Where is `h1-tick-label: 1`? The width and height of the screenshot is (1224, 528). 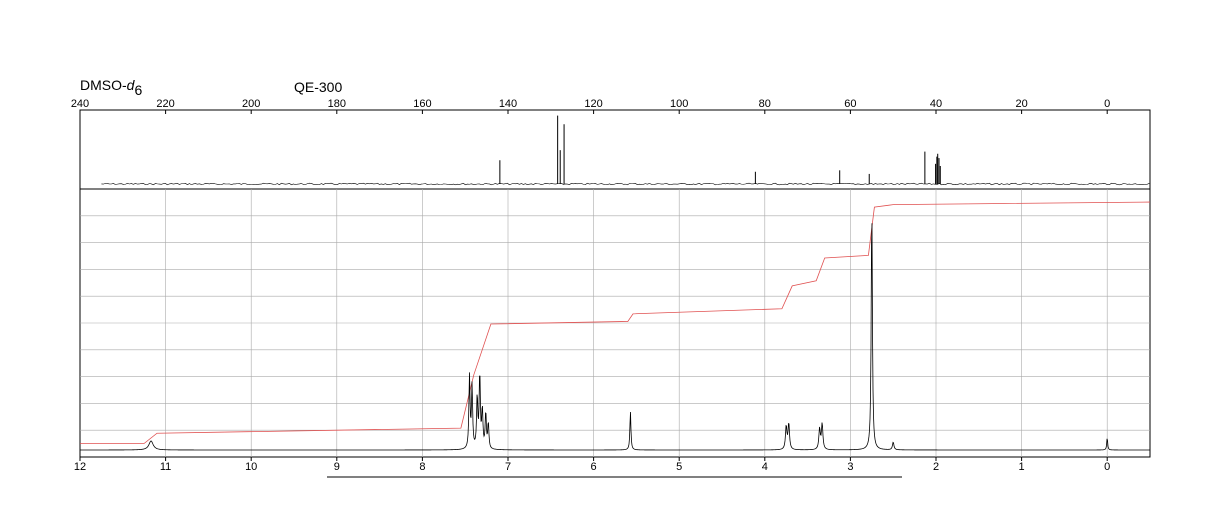 h1-tick-label: 1 is located at coordinates (1022, 467).